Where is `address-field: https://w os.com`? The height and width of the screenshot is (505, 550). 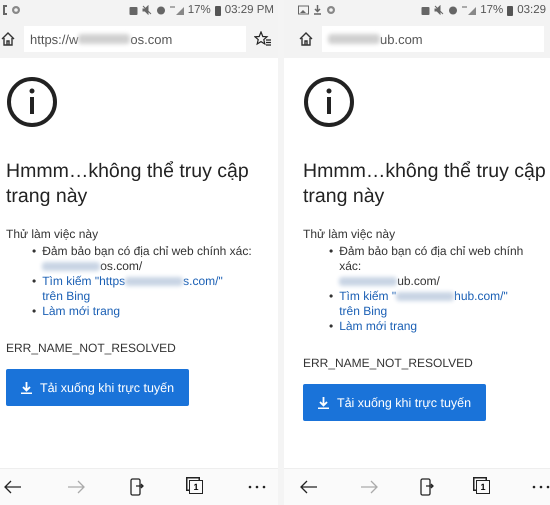 address-field: https://w os.com is located at coordinates (135, 39).